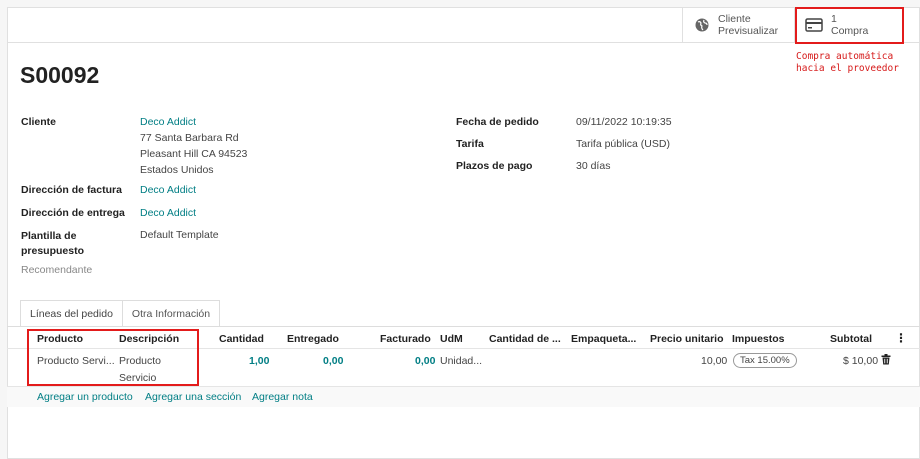  I want to click on column-options-icon: ⋮, so click(901, 338).